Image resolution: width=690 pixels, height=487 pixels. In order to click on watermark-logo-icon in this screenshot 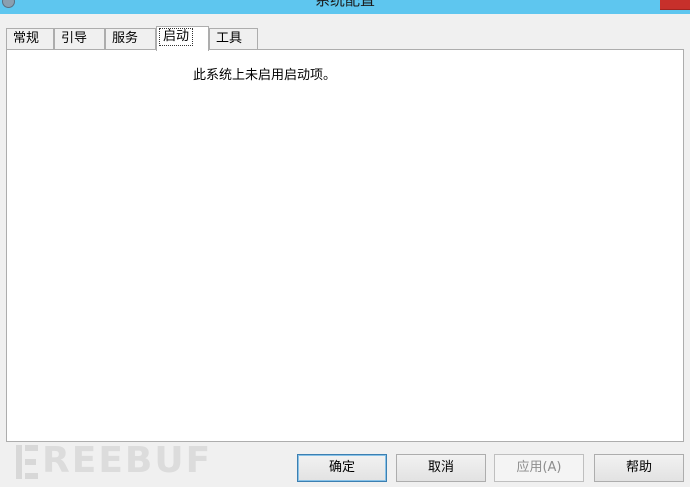, I will do `click(27, 461)`.